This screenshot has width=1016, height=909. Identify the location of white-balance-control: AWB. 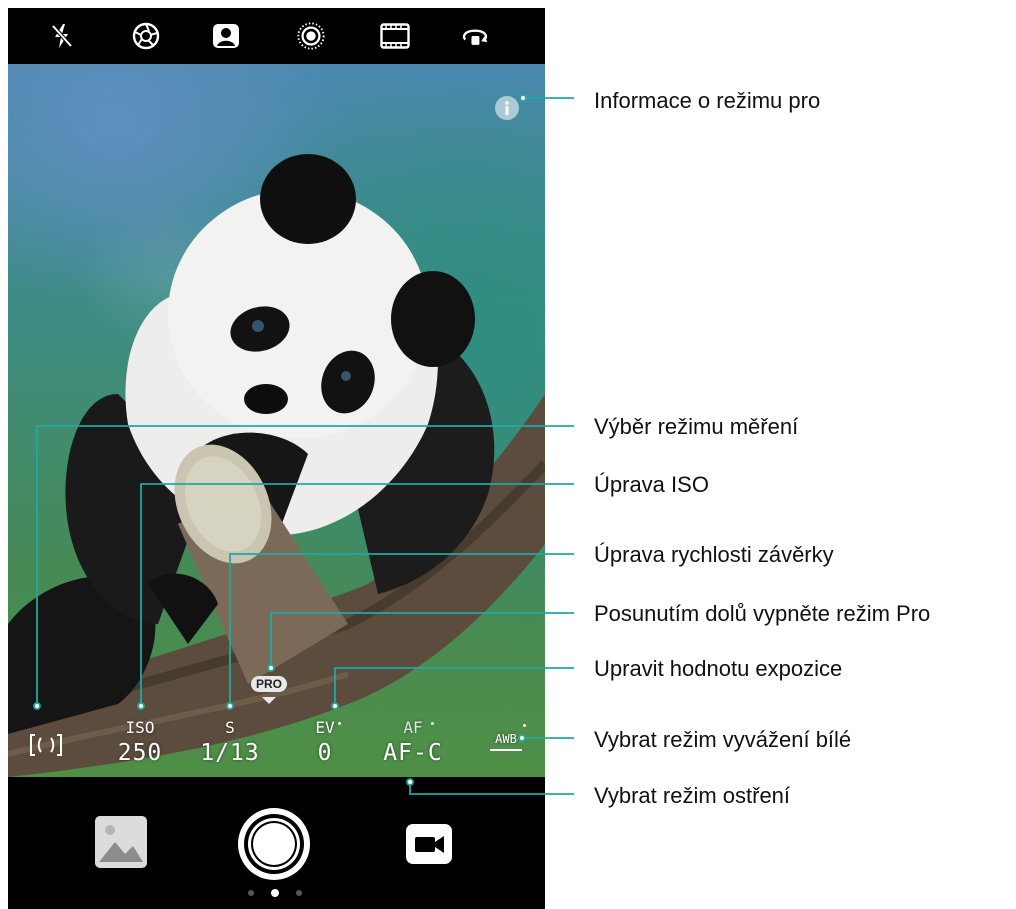
(509, 740).